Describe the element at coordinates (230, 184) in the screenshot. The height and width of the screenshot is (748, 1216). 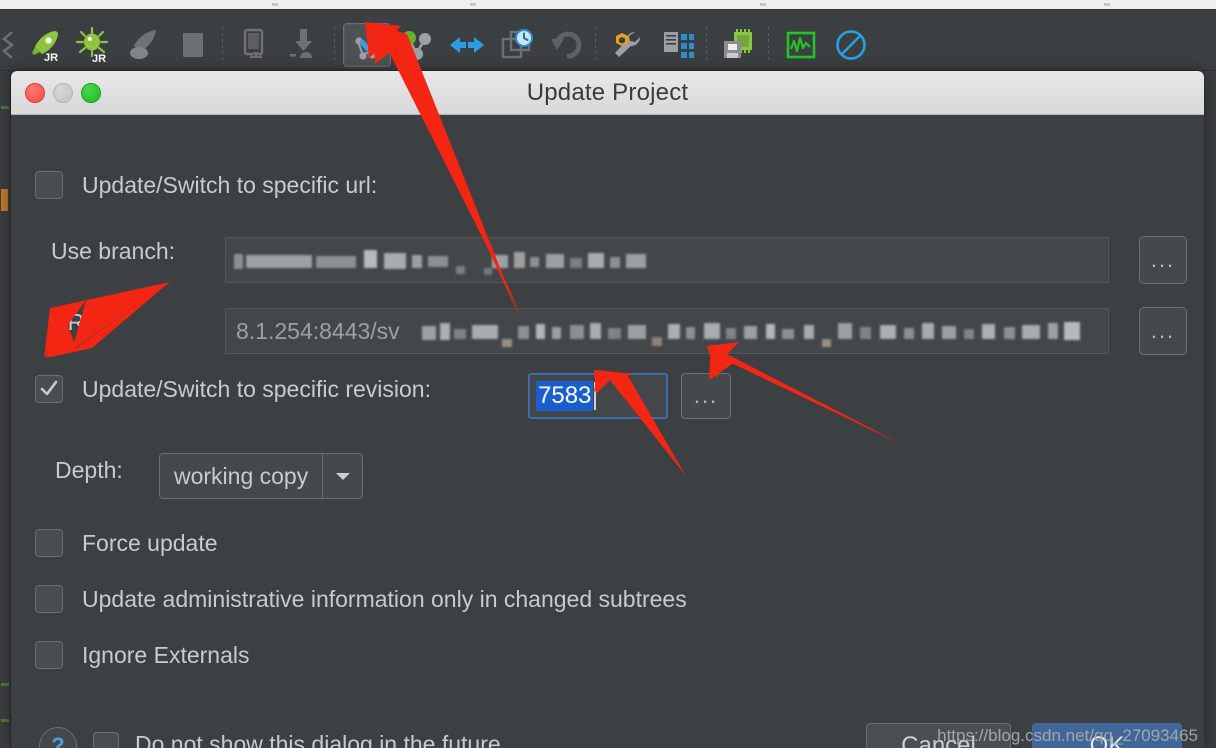
I see `update-switch-url-label: Update/Switch to specific url:` at that location.